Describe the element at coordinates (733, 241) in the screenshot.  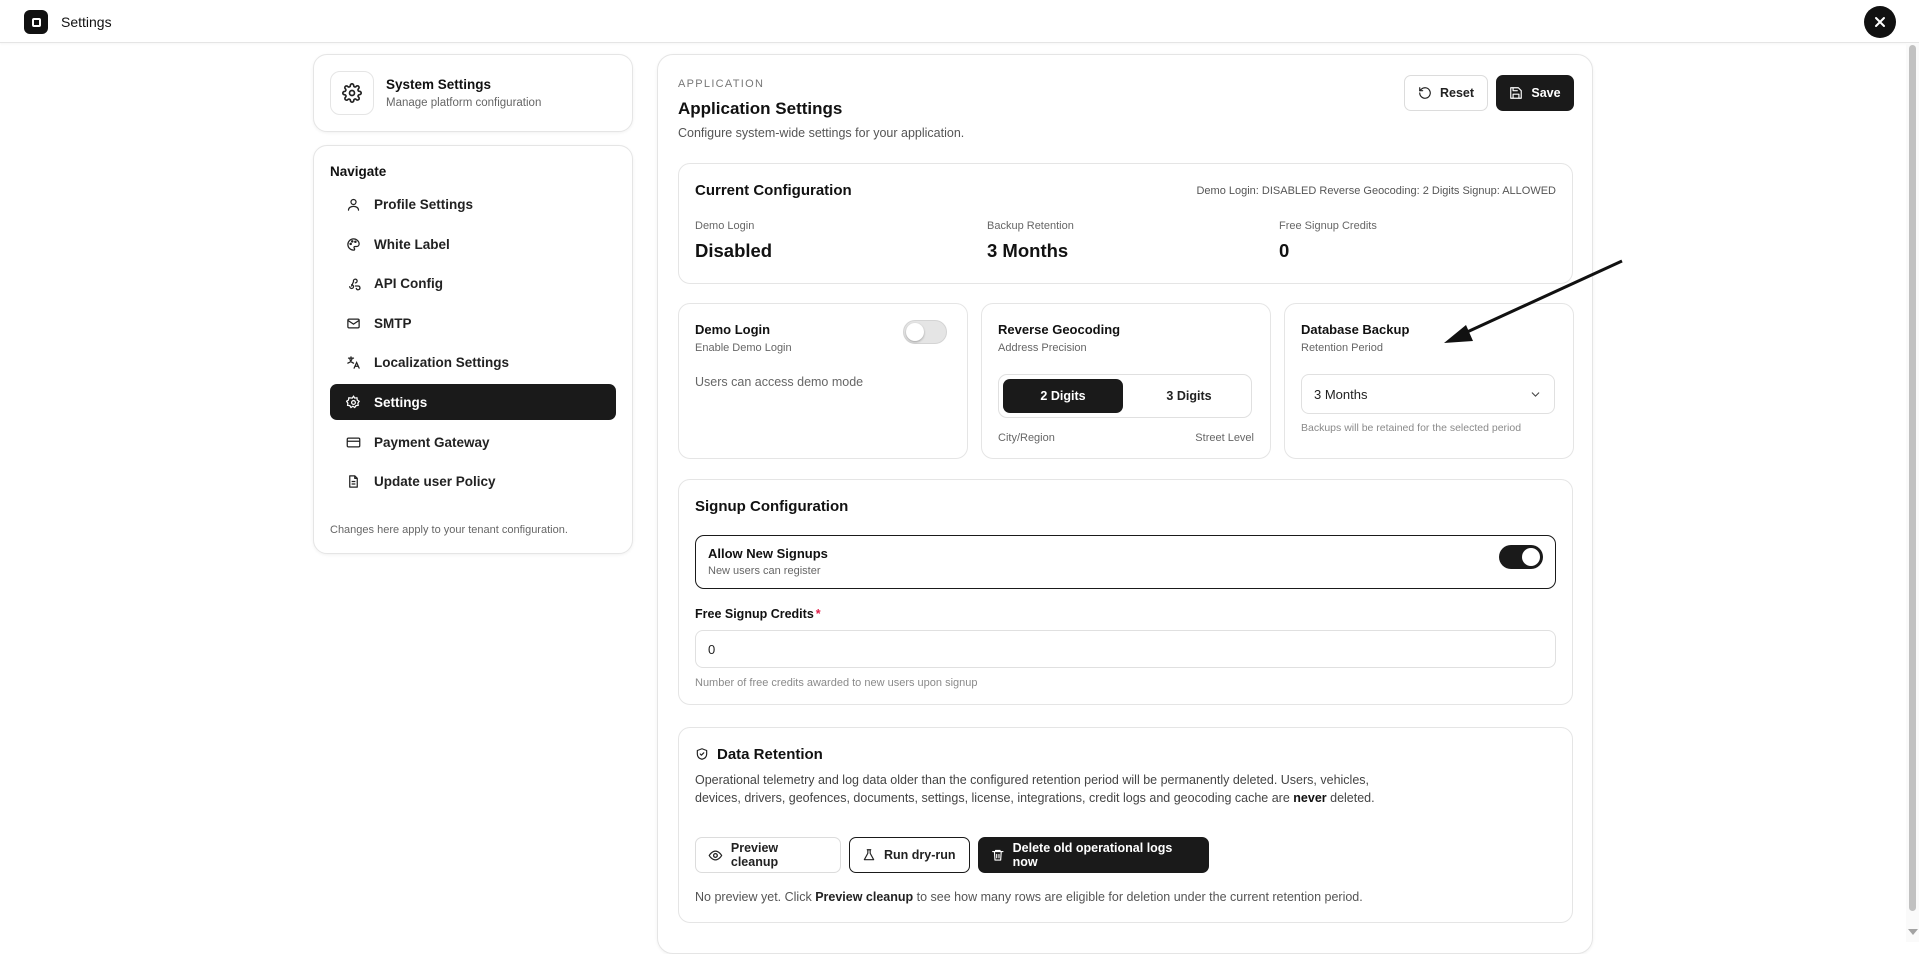
I see `stat-demo-login: Demo Login Disabled` at that location.